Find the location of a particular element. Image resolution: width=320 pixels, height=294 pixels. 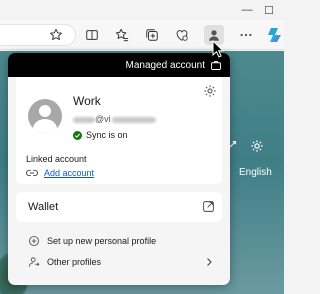

maximize-button: ☐ is located at coordinates (269, 10).